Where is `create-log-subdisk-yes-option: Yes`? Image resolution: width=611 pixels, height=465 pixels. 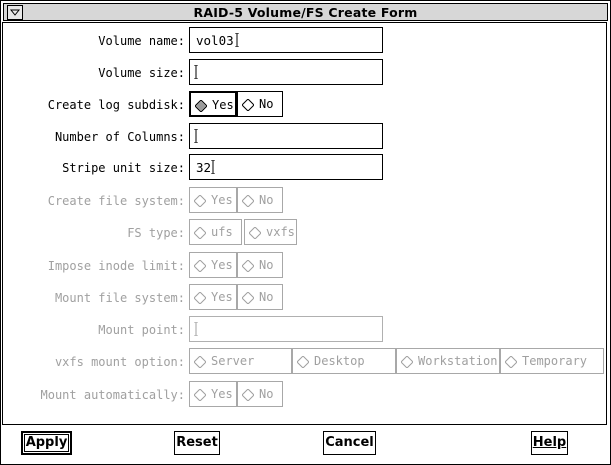 create-log-subdisk-yes-option: Yes is located at coordinates (213, 104).